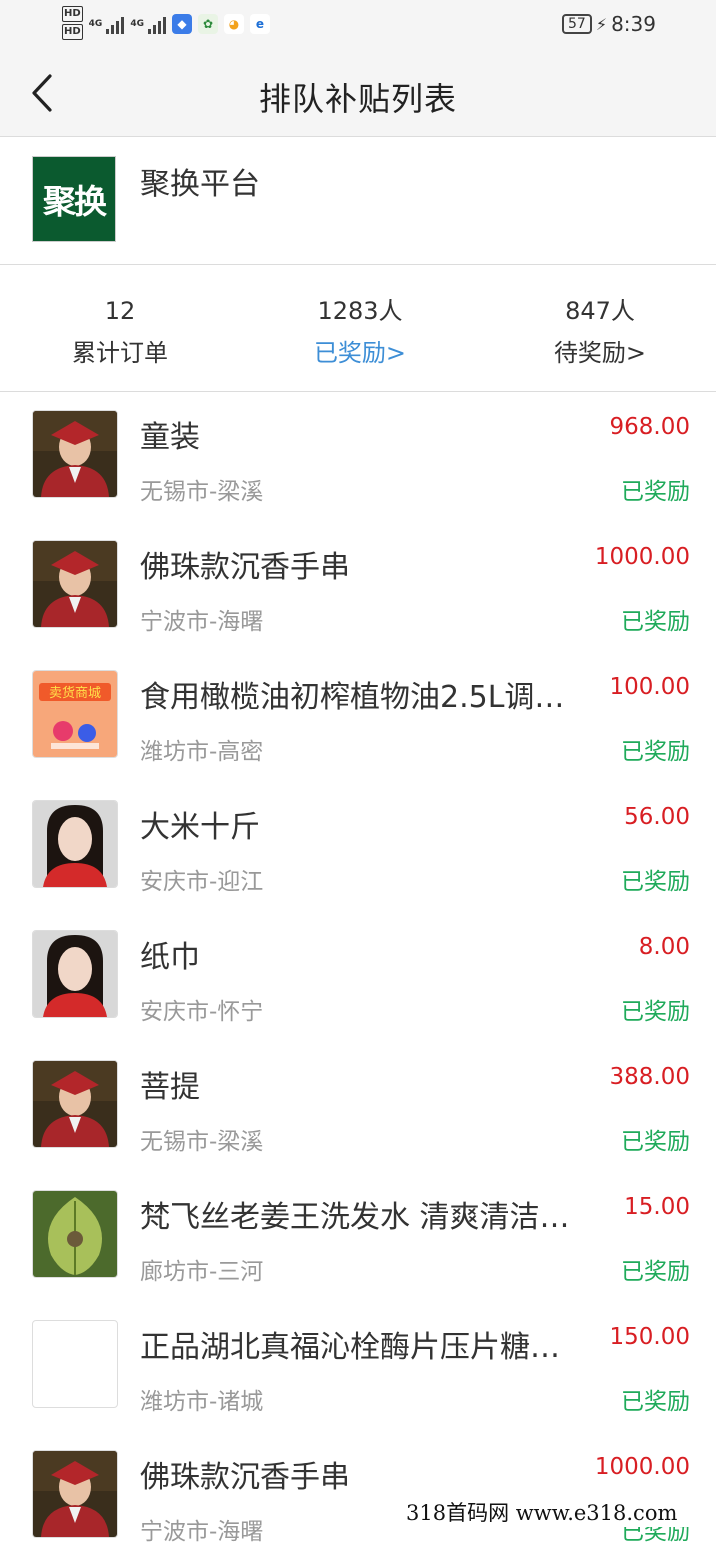 This screenshot has height=1562, width=716. Describe the element at coordinates (202, 752) in the screenshot. I see `product-location: 潍坊市-高密` at that location.